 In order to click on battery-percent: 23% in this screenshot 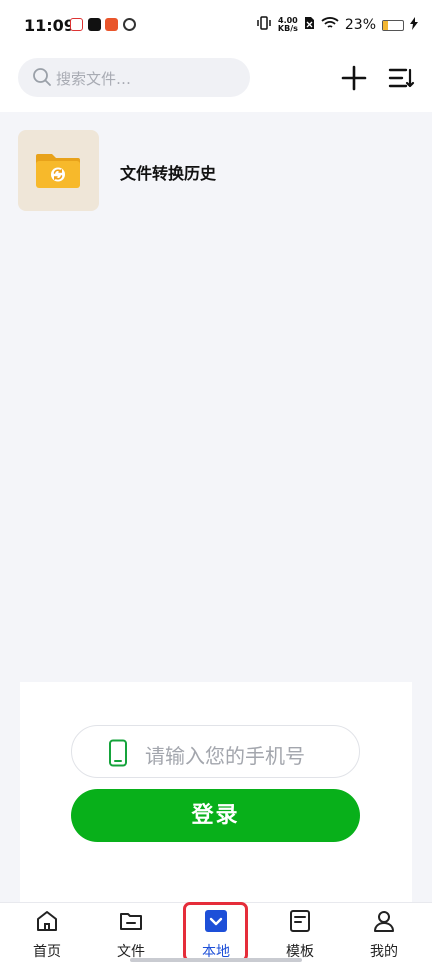, I will do `click(360, 25)`.